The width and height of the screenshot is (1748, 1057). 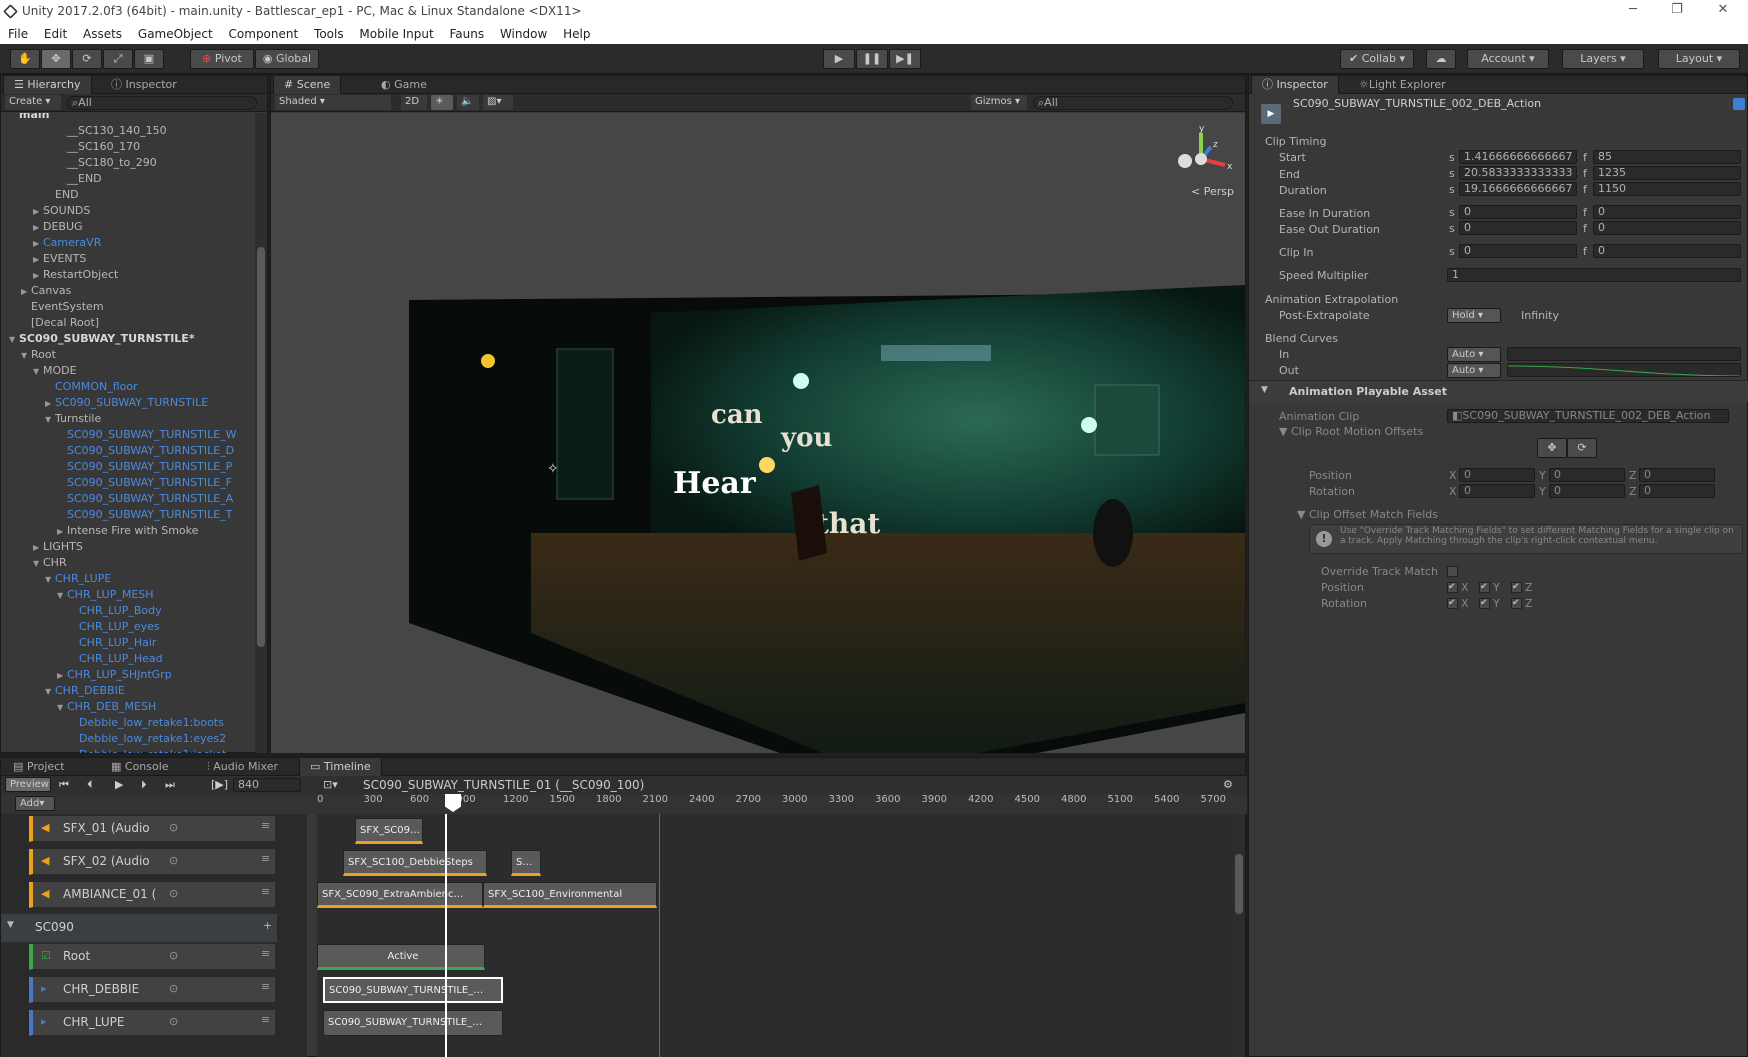 I want to click on hierarchy-item: ▶ SC090_SUBWAY_TURNSTILE, so click(x=126, y=403).